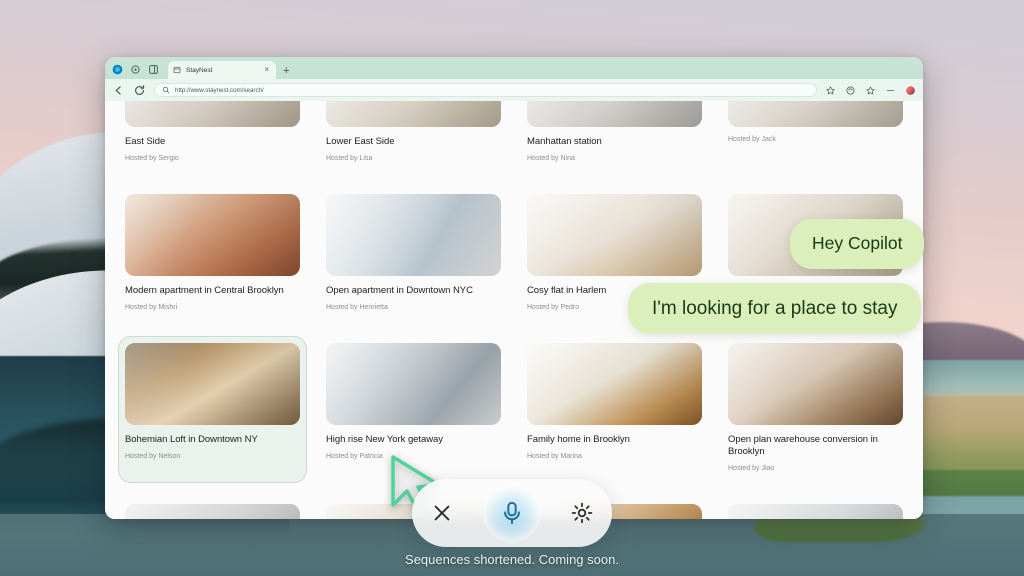 This screenshot has width=1024, height=576. I want to click on close-button, so click(442, 513).